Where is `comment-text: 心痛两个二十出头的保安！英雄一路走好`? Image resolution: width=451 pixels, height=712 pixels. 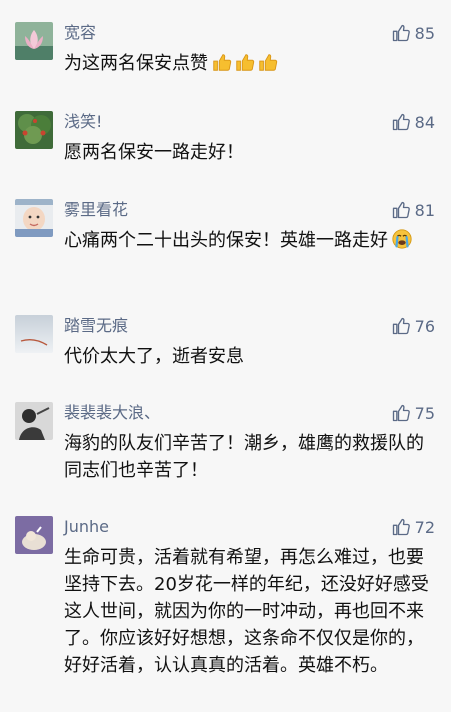
comment-text: 心痛两个二十出头的保安！英雄一路走好 is located at coordinates (246, 240).